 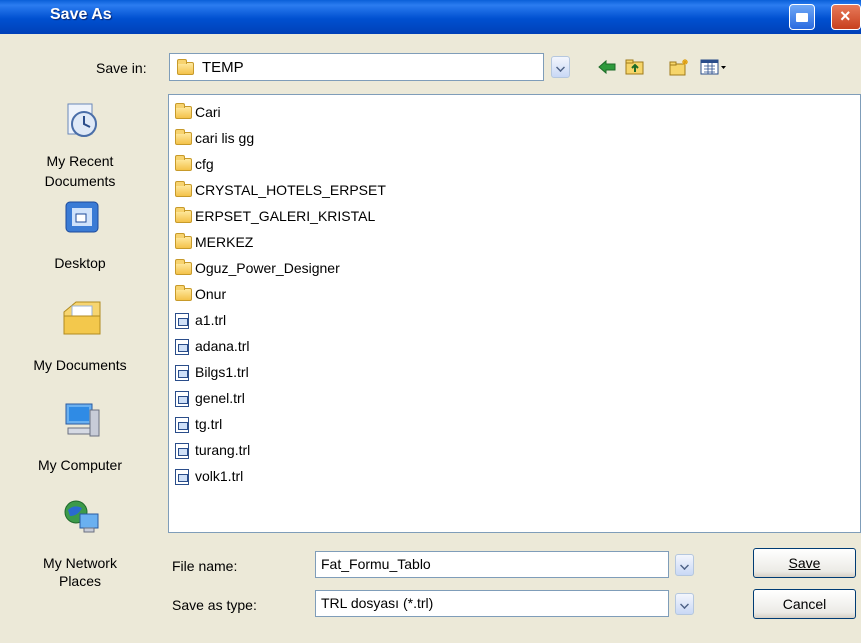 I want to click on place-label: My Documents, so click(x=80, y=365).